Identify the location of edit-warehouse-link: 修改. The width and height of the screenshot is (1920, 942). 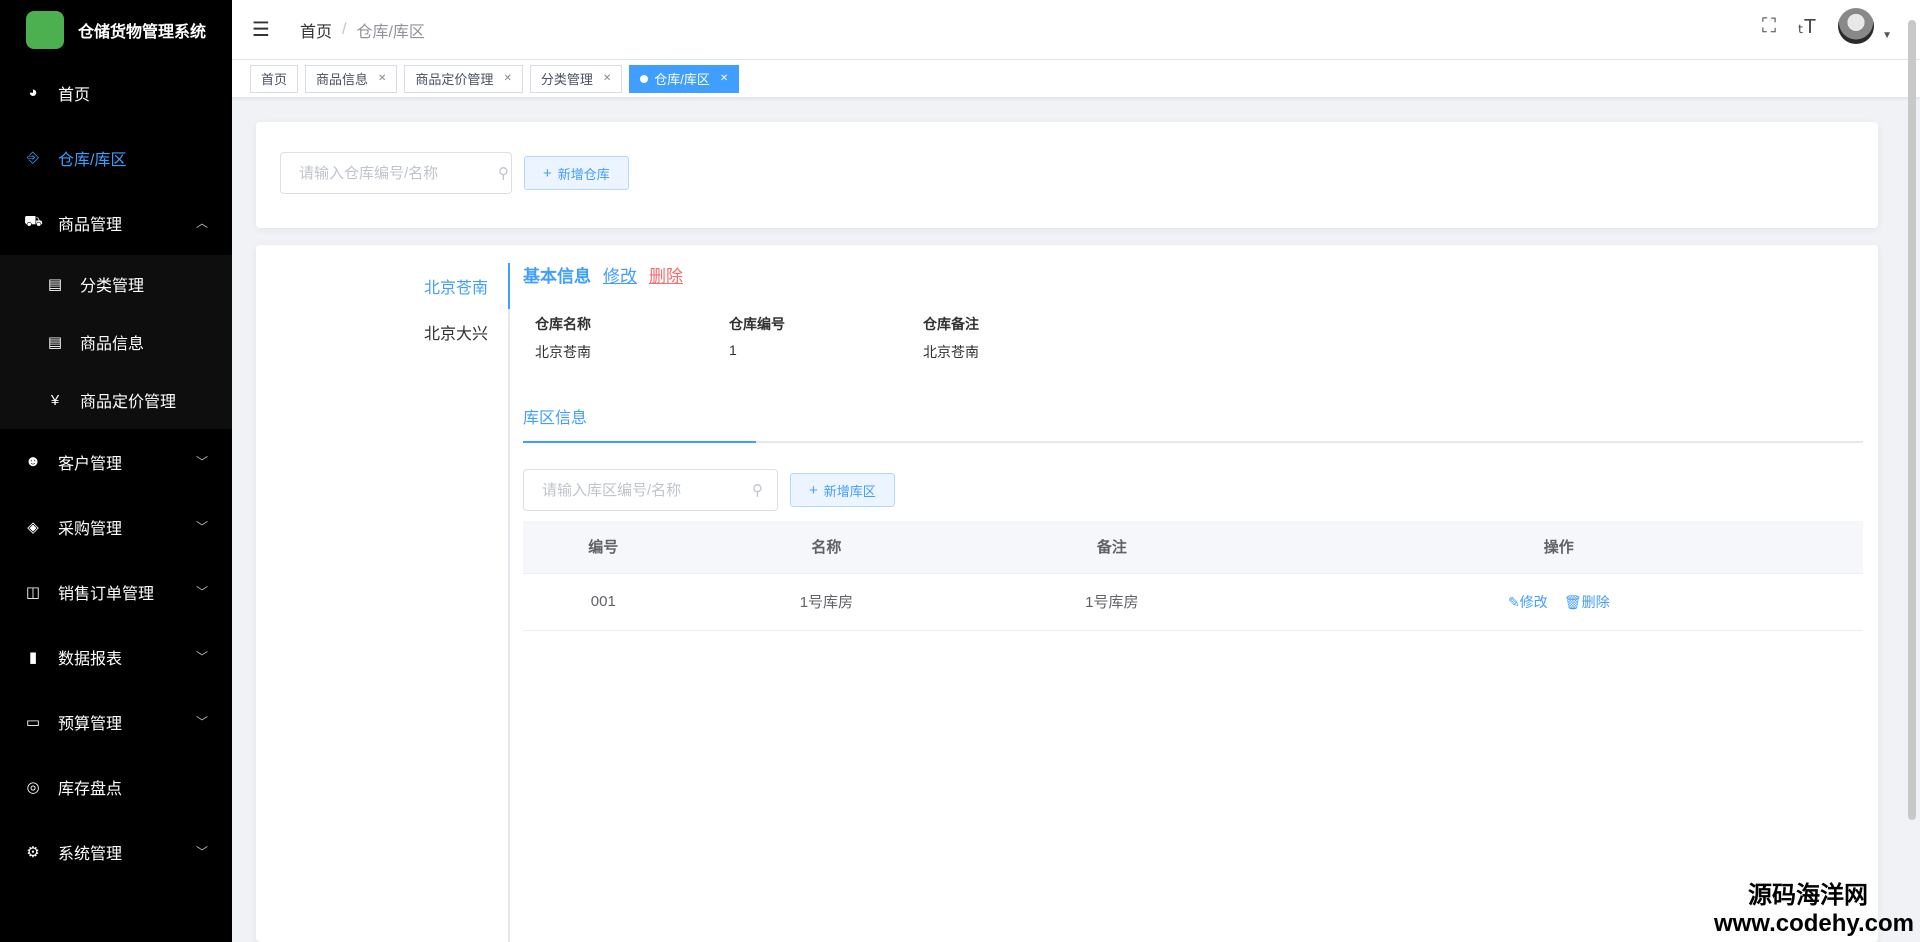
(620, 274).